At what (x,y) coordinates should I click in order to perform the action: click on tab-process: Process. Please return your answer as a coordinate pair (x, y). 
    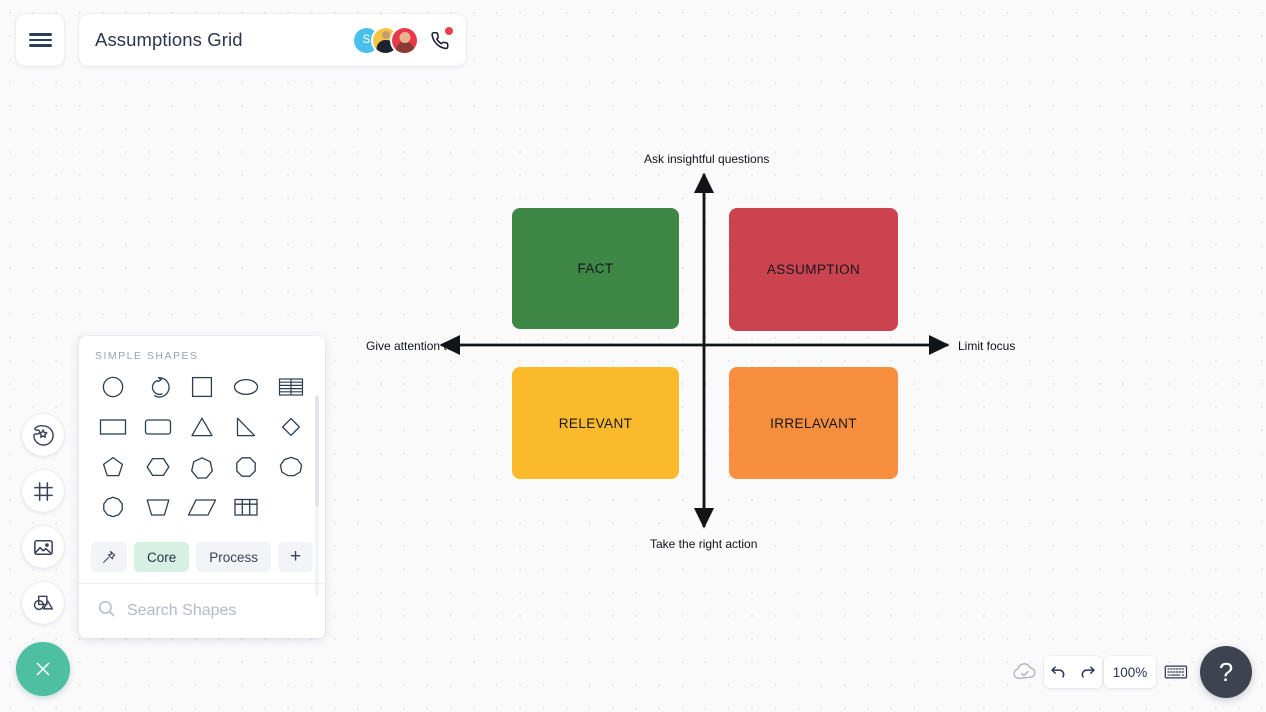
    Looking at the image, I should click on (234, 557).